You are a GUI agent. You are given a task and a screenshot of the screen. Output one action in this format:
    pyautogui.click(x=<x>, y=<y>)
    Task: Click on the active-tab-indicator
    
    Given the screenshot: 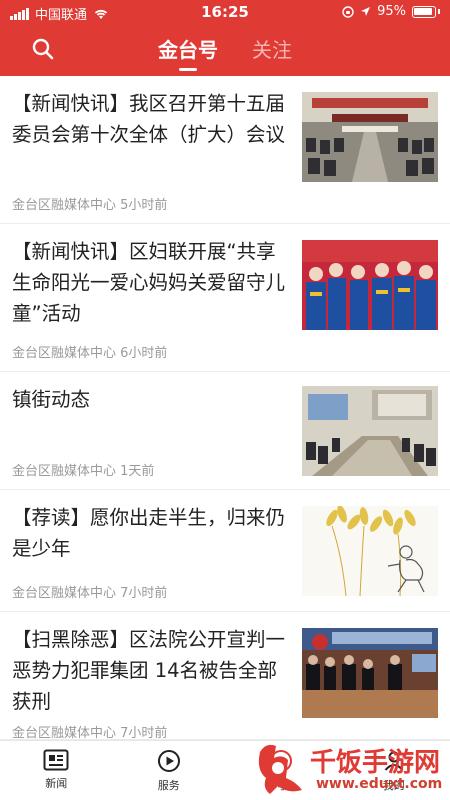 What is the action you would take?
    pyautogui.click(x=188, y=69)
    